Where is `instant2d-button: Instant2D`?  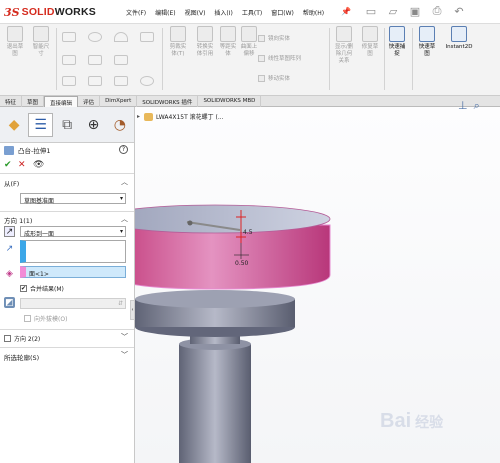
instant2d-button: Instant2D is located at coordinates (459, 38).